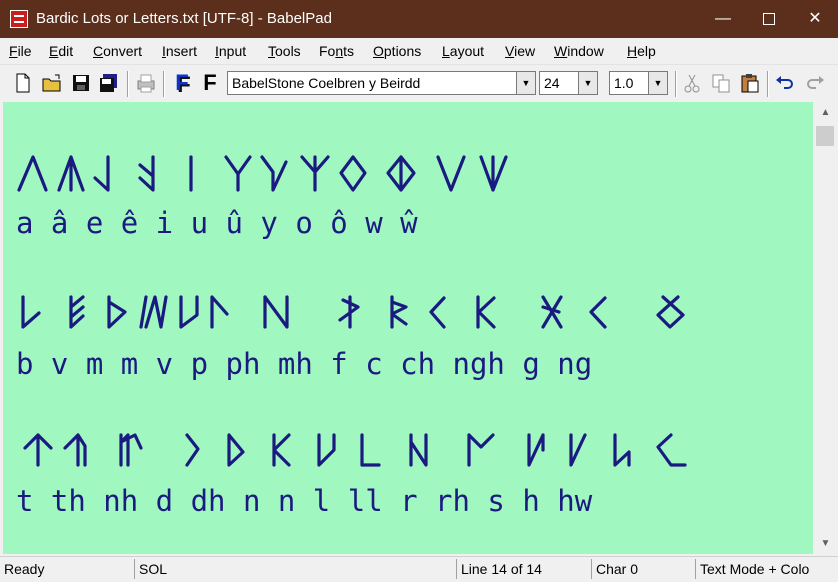  What do you see at coordinates (520, 51) in the screenshot?
I see `menu-view: View` at bounding box center [520, 51].